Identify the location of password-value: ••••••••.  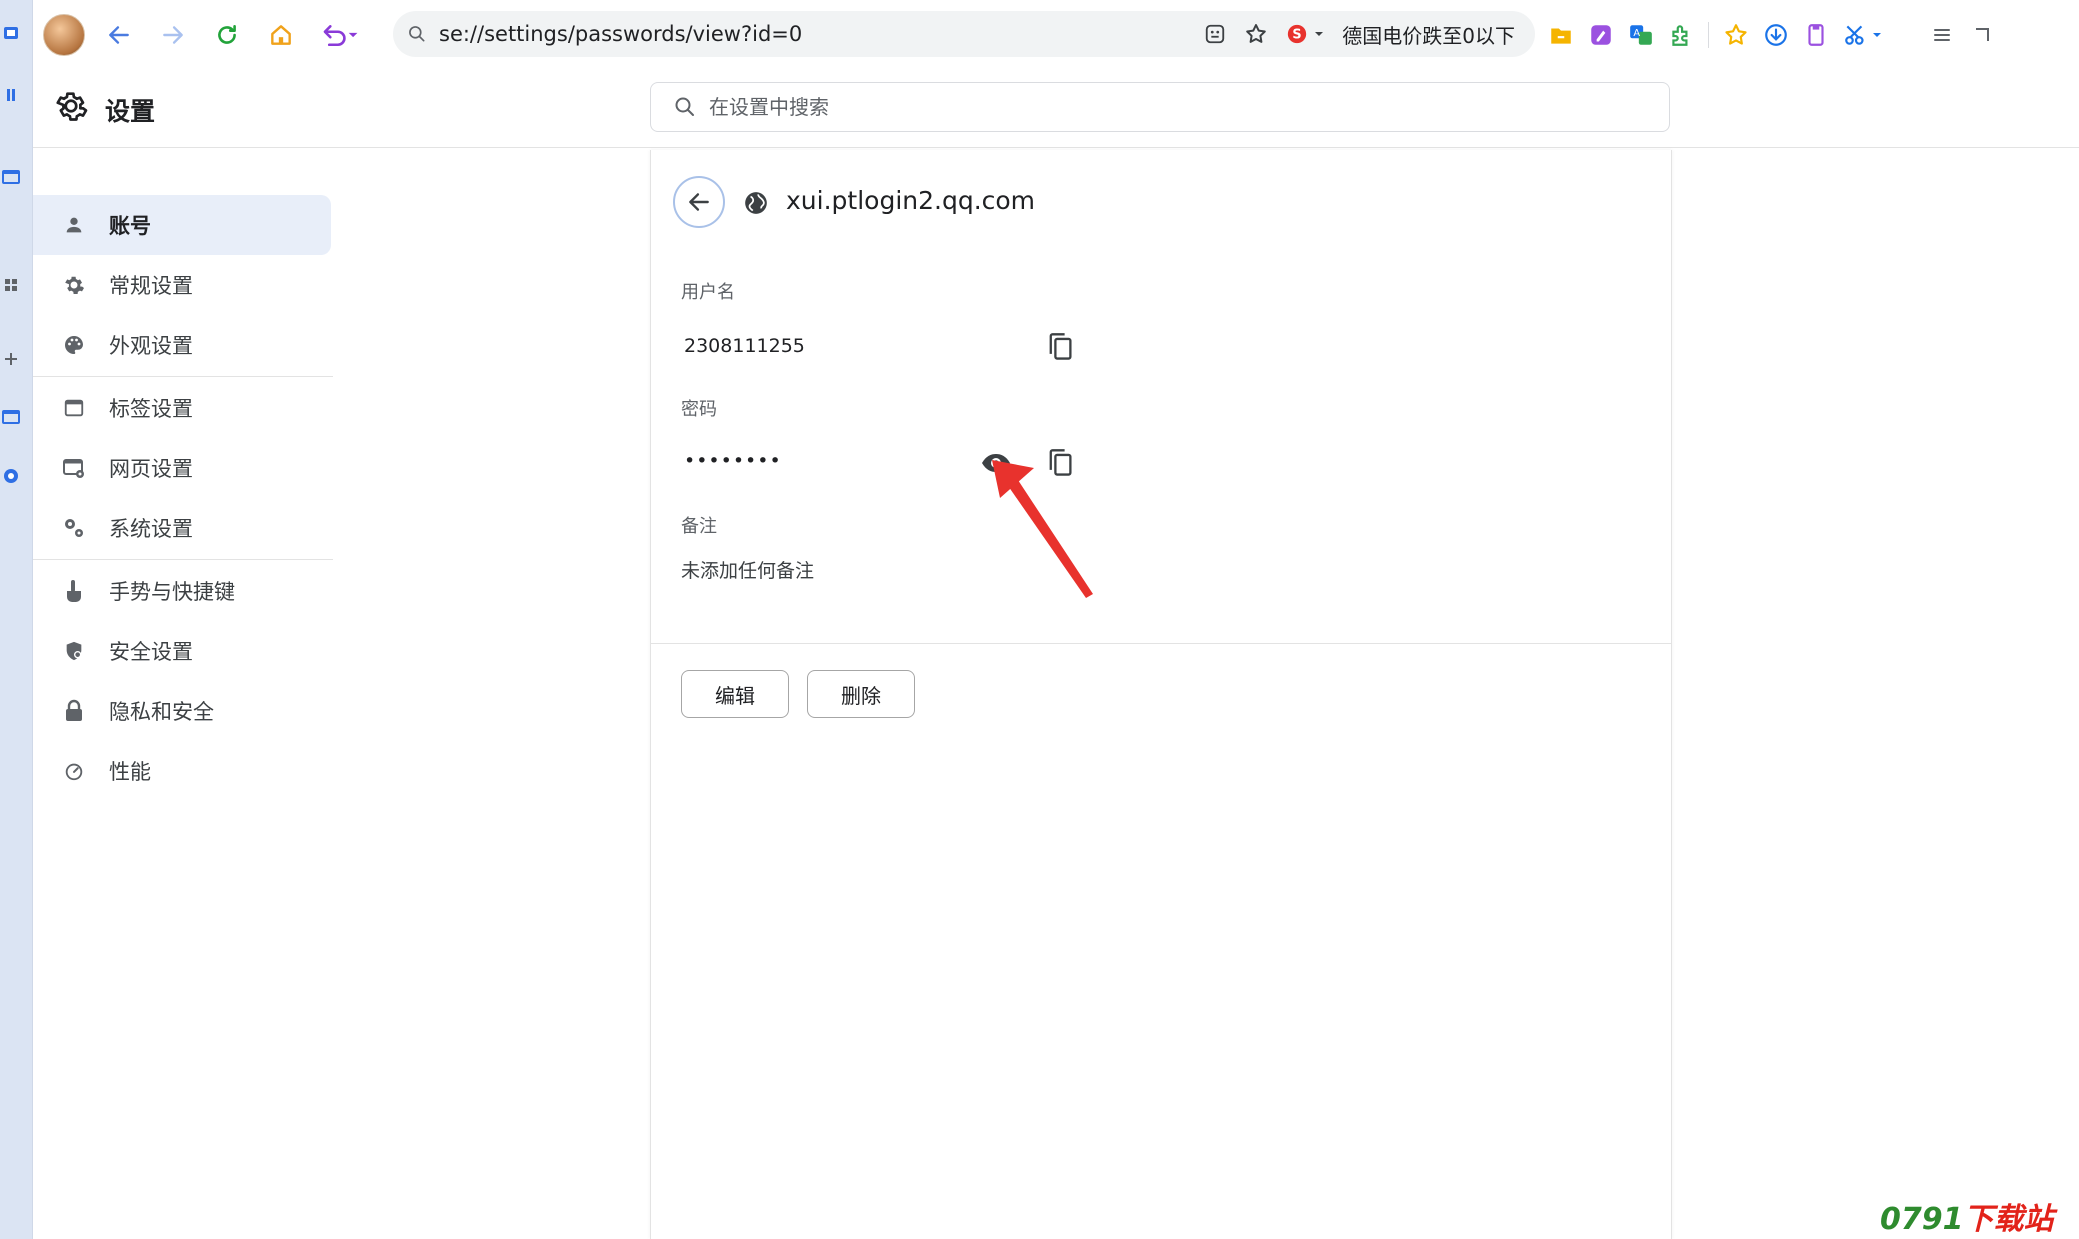
(733, 461).